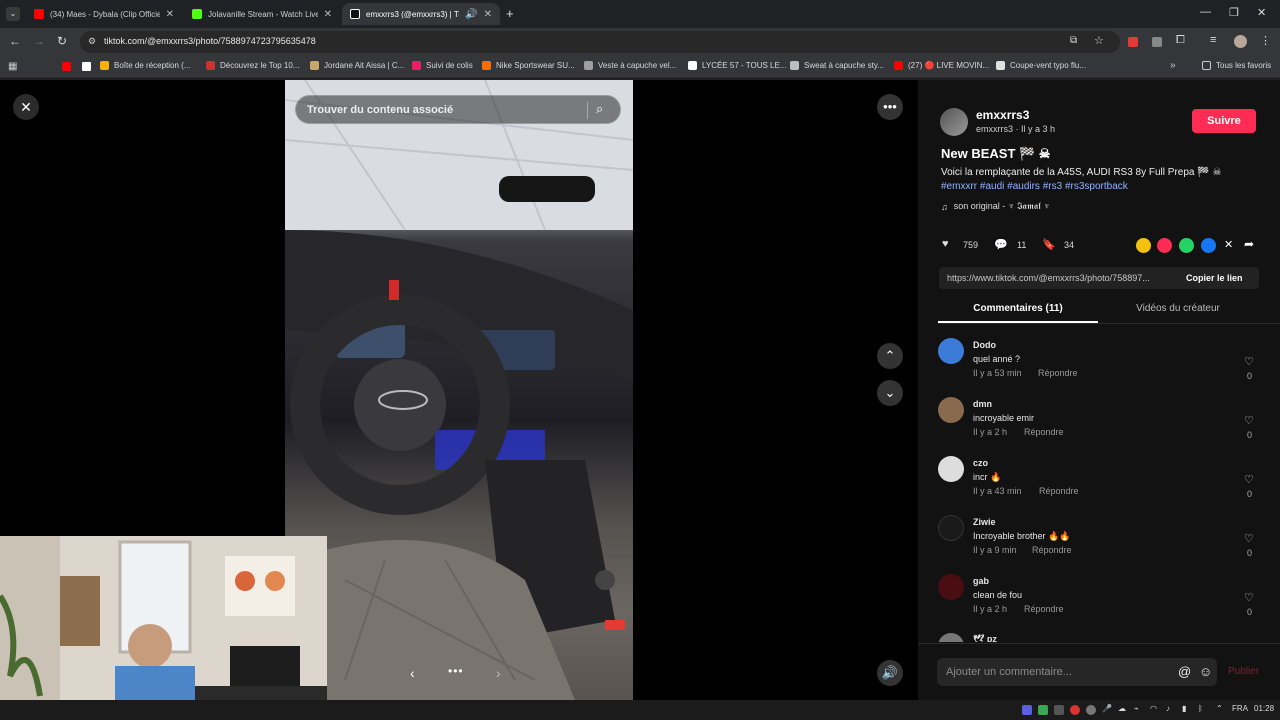 This screenshot has height=720, width=1280. What do you see at coordinates (1122, 708) in the screenshot?
I see `cloud-icon: ☁` at bounding box center [1122, 708].